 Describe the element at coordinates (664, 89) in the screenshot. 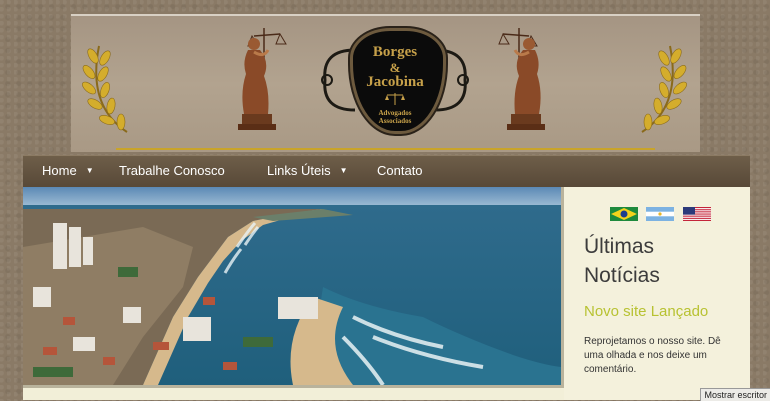

I see `laurel-wreath-right-icon` at that location.